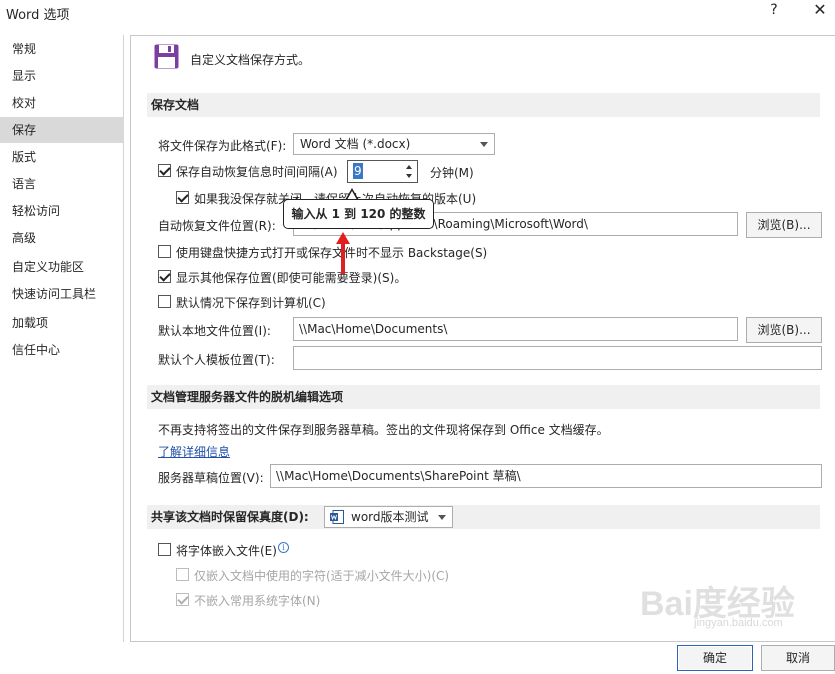  What do you see at coordinates (217, 226) in the screenshot?
I see `autorecover-location-label: 自动恢复文件位置(R):` at bounding box center [217, 226].